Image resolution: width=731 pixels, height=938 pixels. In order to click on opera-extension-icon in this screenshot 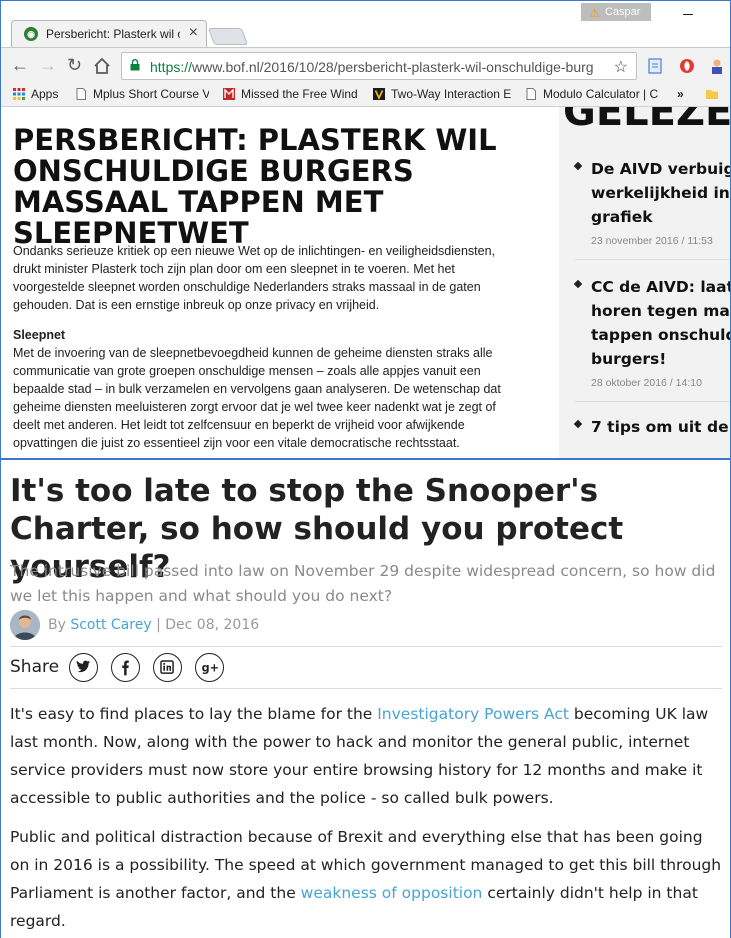, I will do `click(687, 66)`.